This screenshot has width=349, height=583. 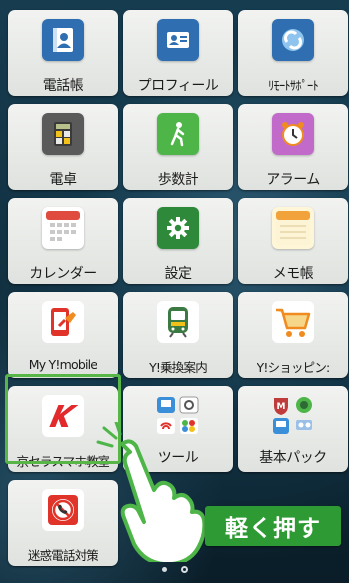 I want to click on app-label: アラーム, so click(x=293, y=180).